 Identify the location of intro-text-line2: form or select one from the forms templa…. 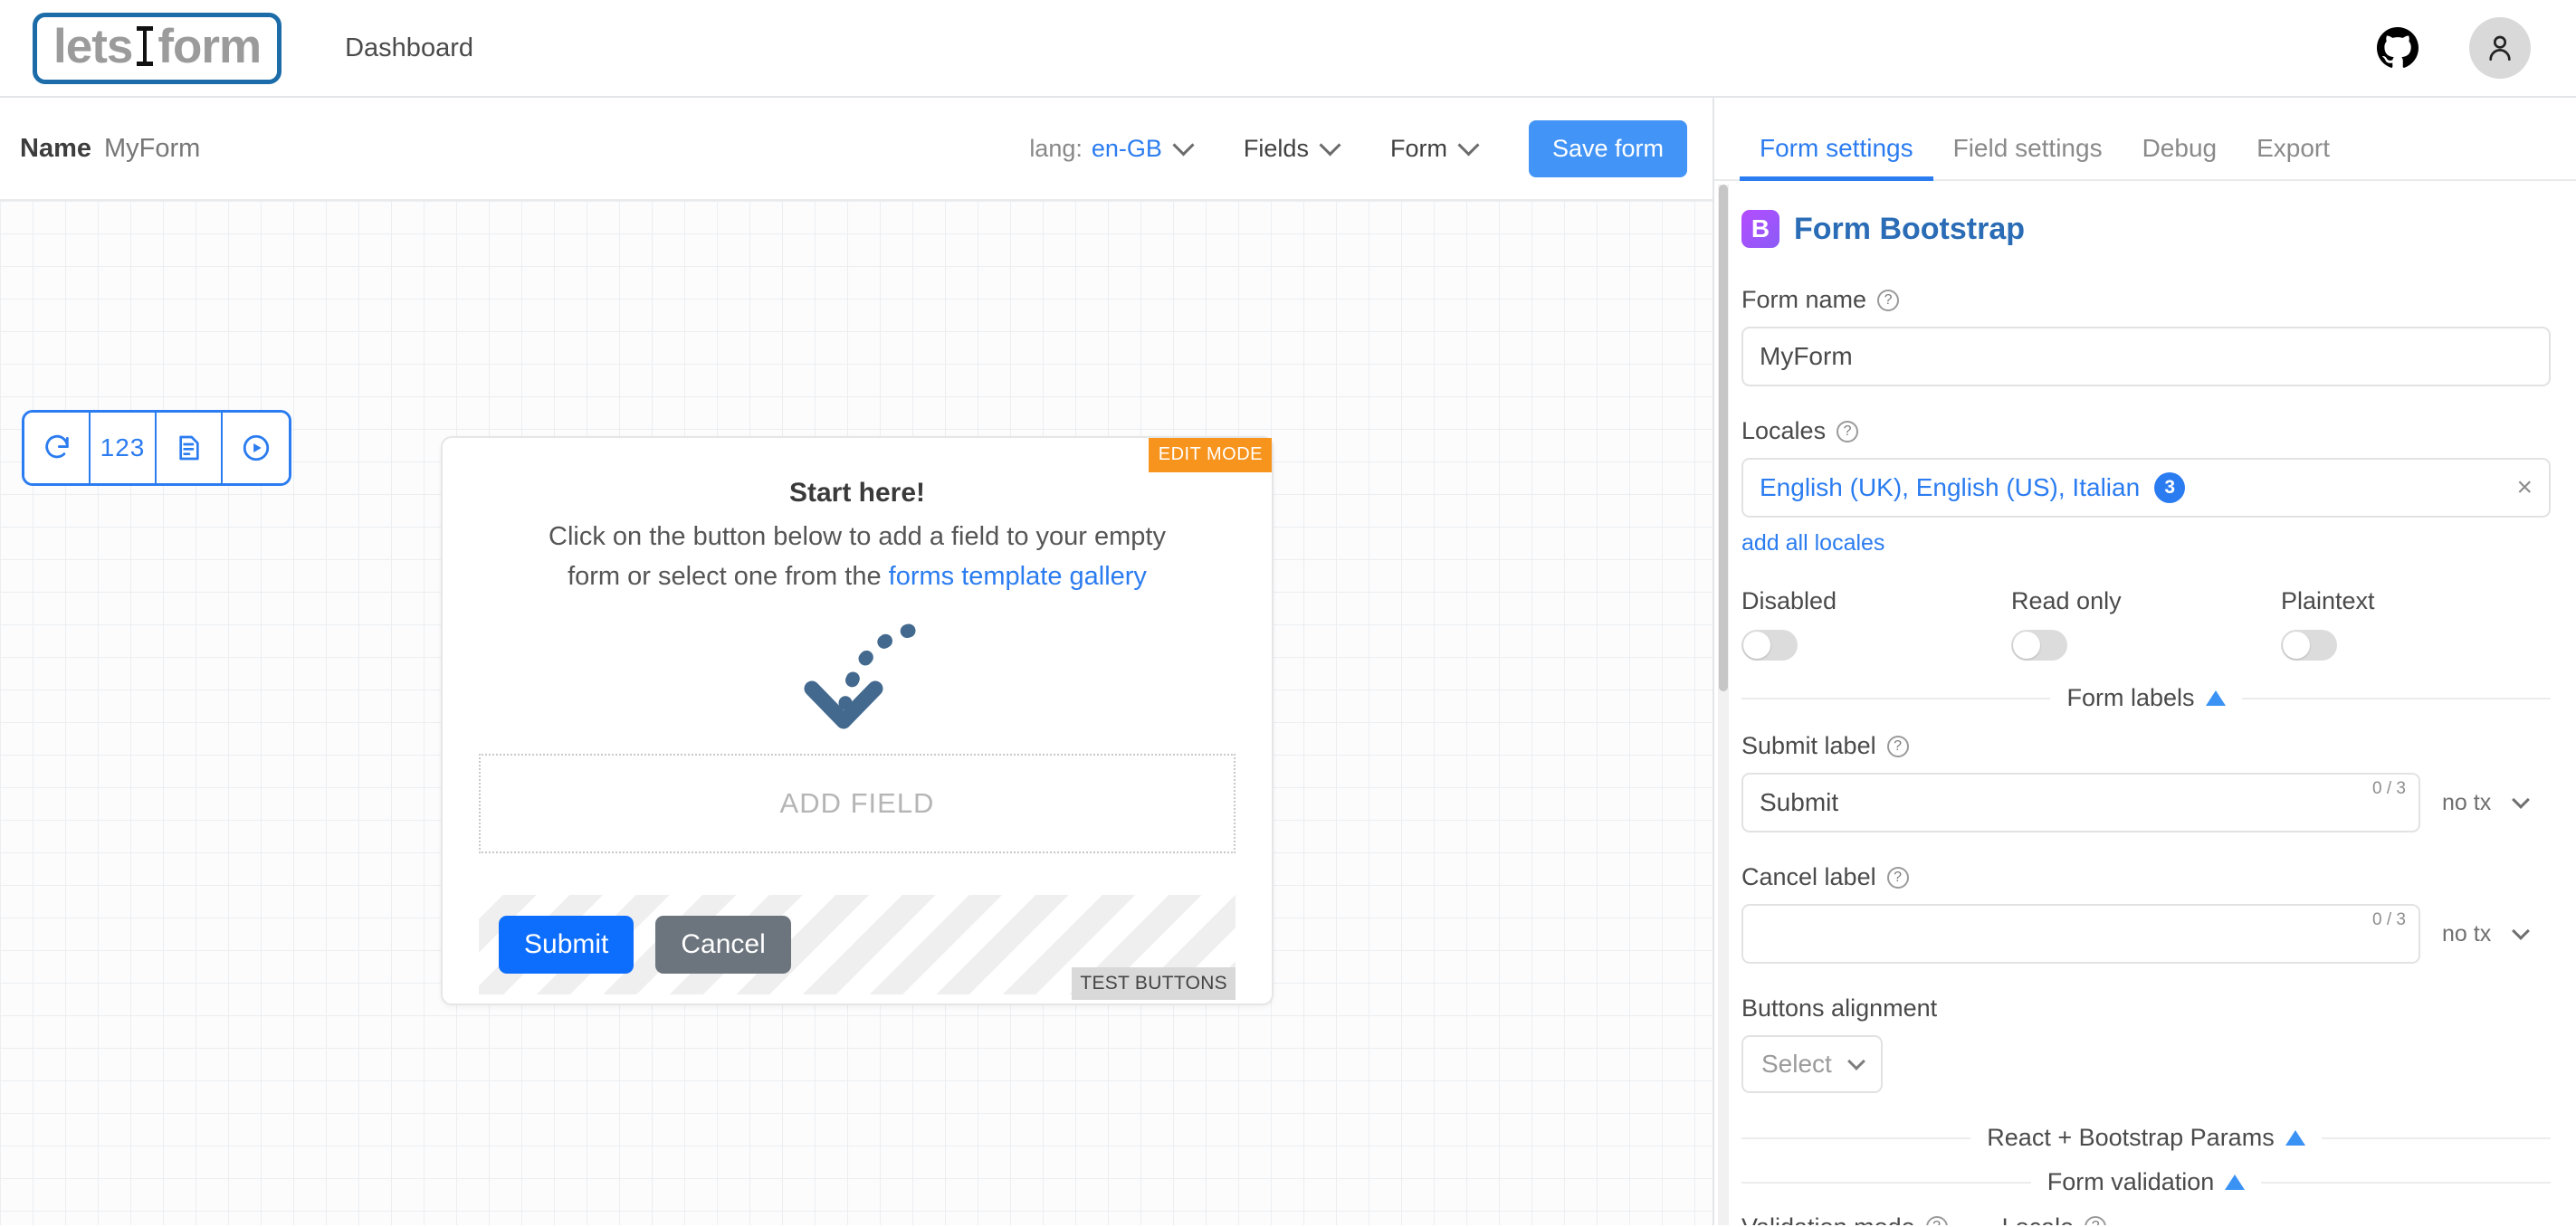
(857, 577).